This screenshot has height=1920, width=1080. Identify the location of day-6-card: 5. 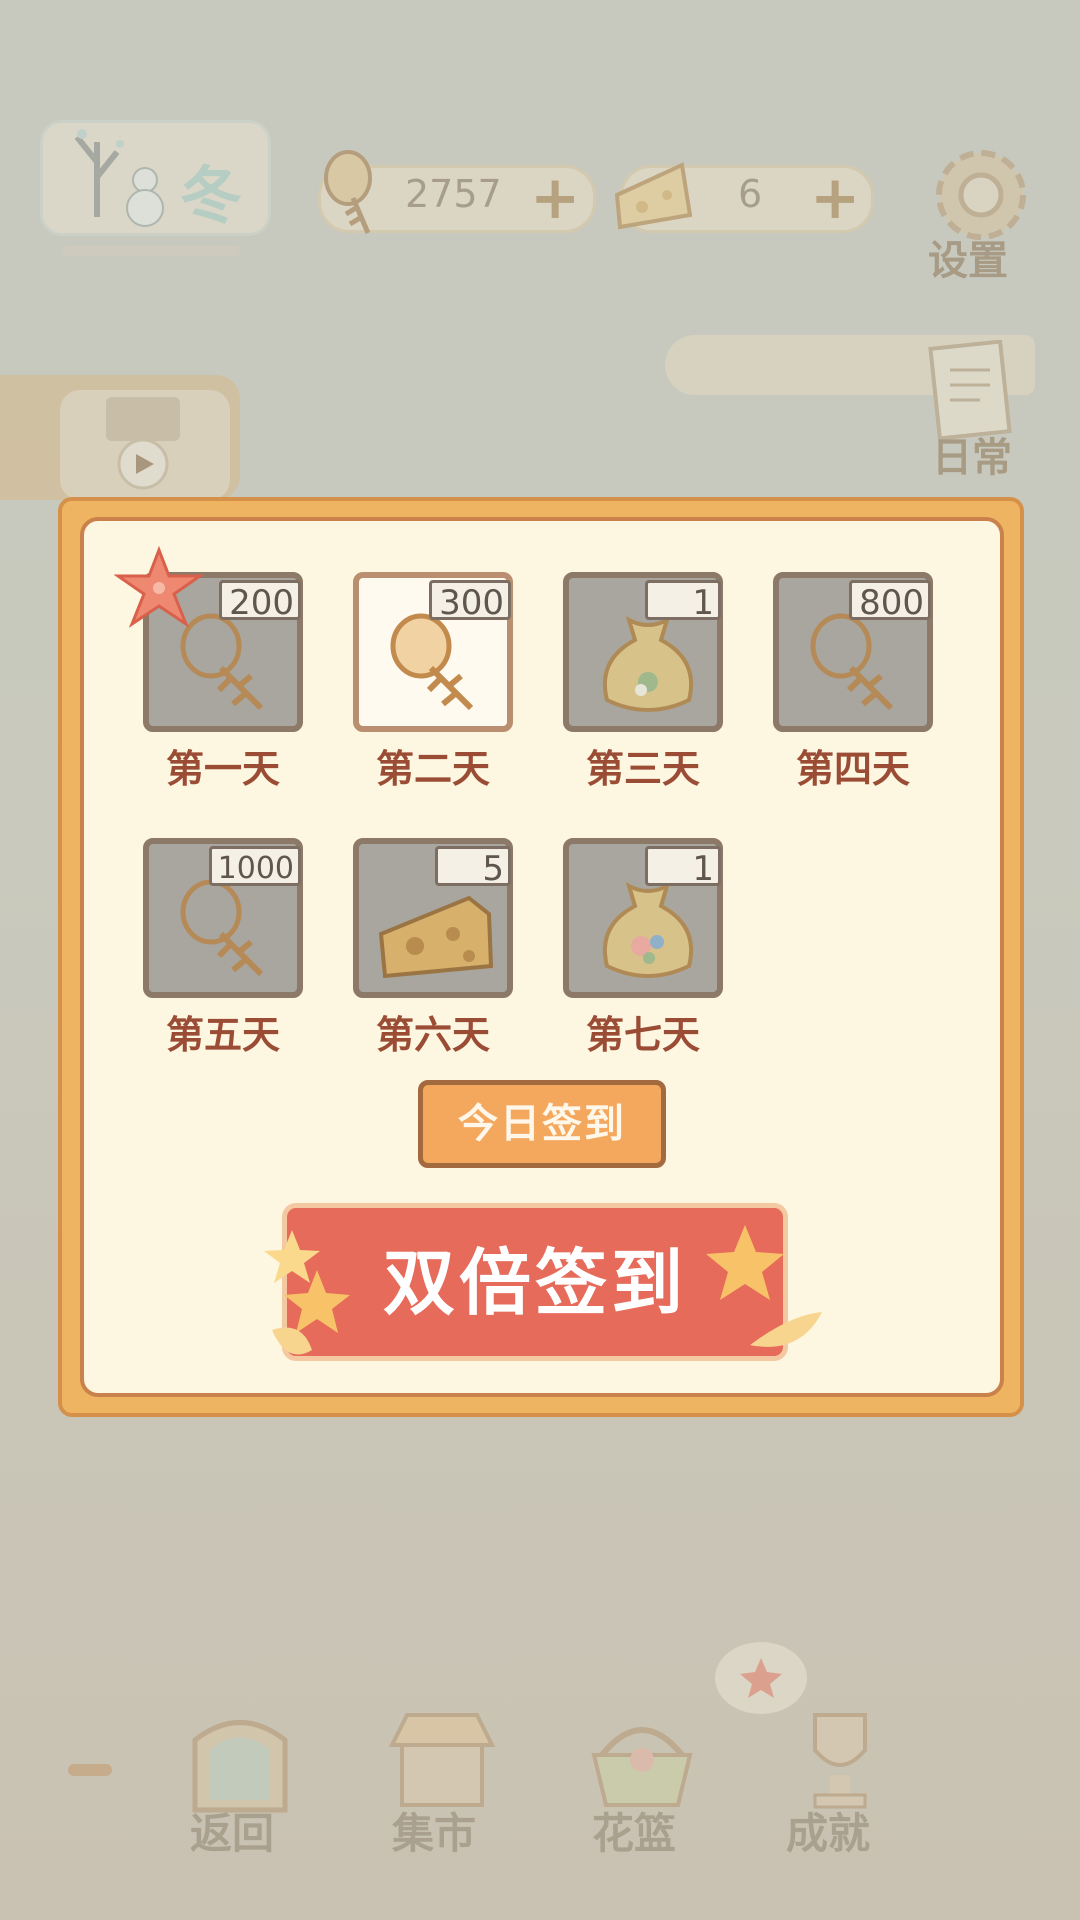
(433, 918).